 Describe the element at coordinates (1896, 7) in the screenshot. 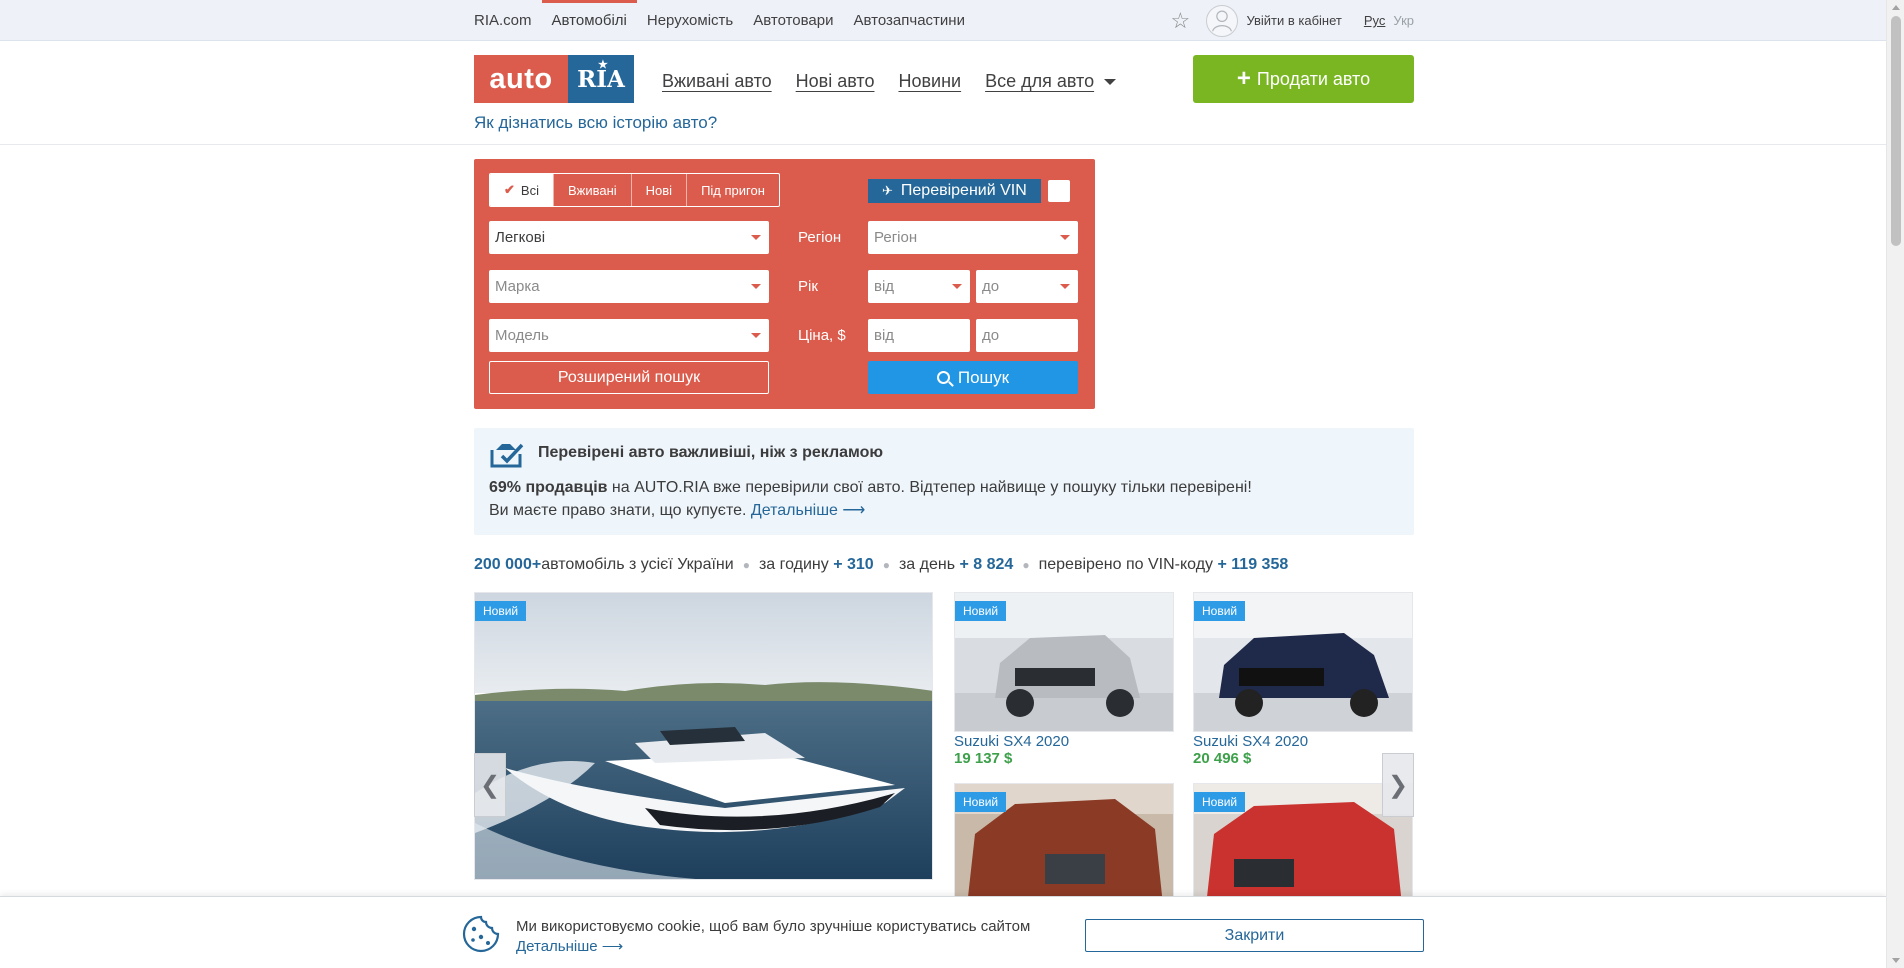

I see `scroll-up-icon` at that location.